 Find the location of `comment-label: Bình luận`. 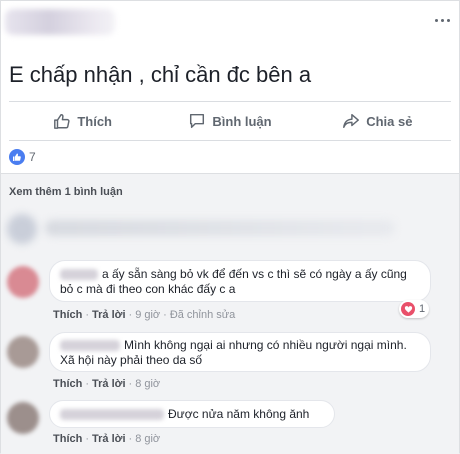

comment-label: Bình luận is located at coordinates (242, 121).